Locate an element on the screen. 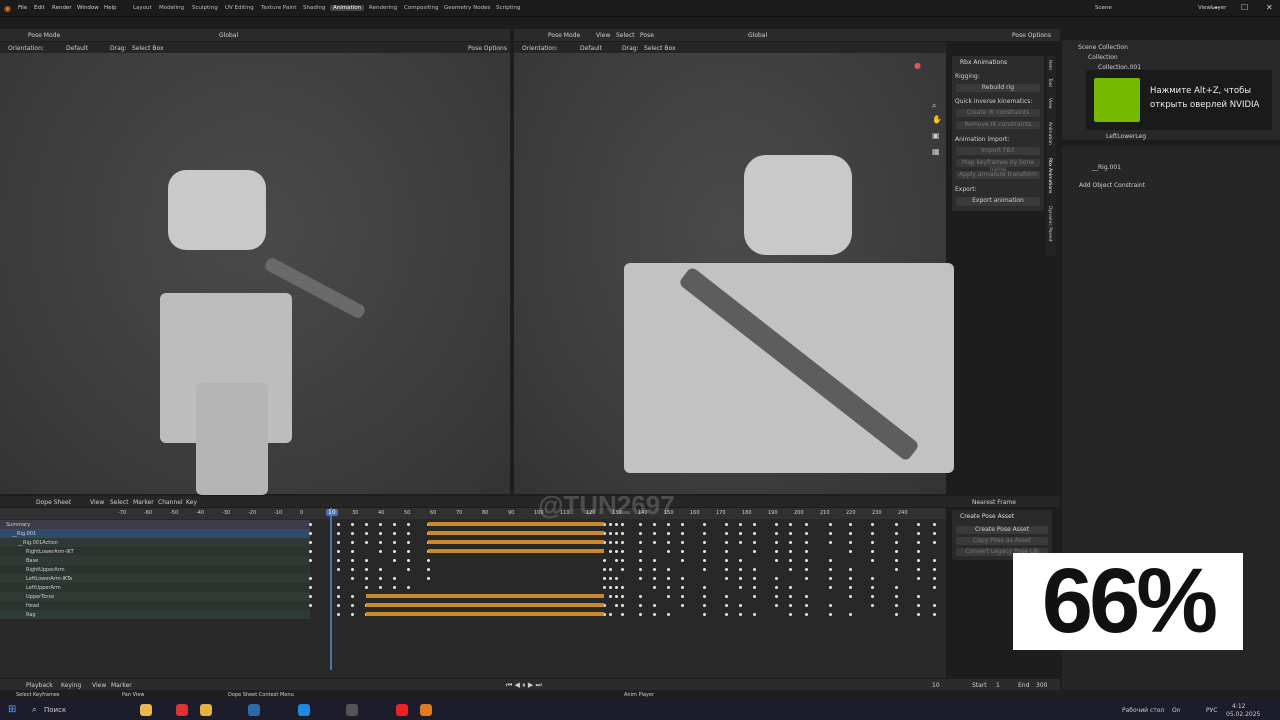 This screenshot has width=1280, height=720. channel-row: Summary is located at coordinates (155, 524).